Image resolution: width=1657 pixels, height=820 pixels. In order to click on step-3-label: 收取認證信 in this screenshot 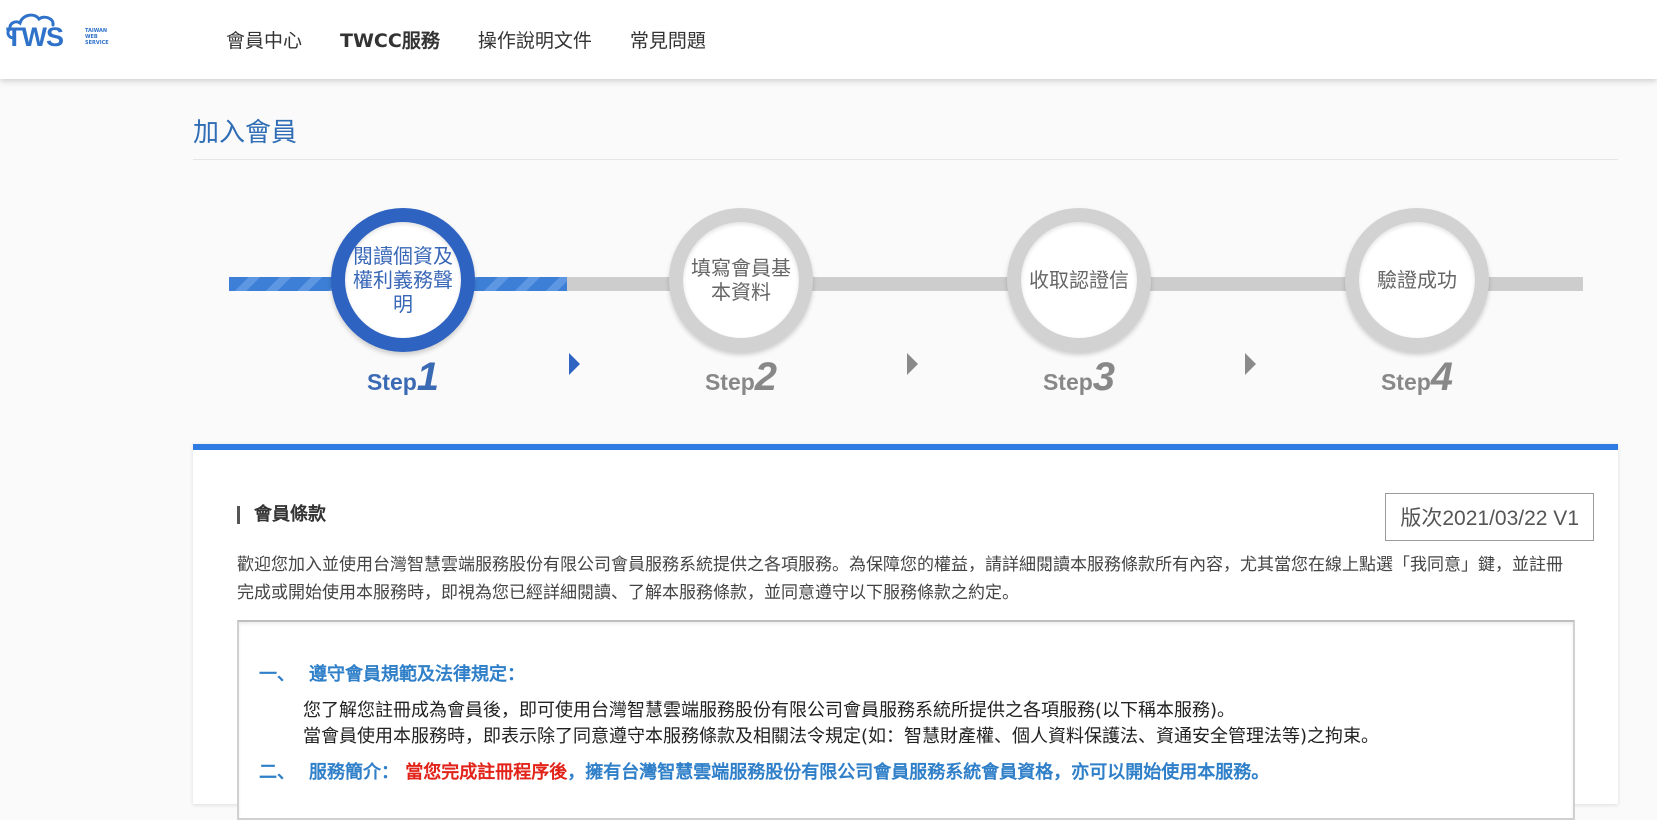, I will do `click(1079, 280)`.